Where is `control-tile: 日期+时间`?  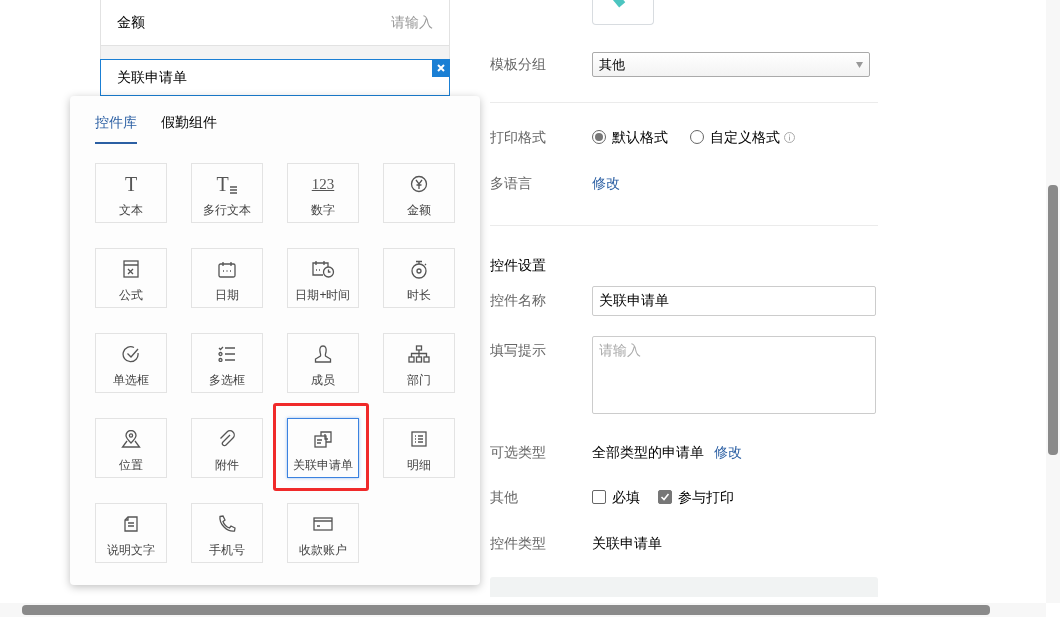 control-tile: 日期+时间 is located at coordinates (323, 278).